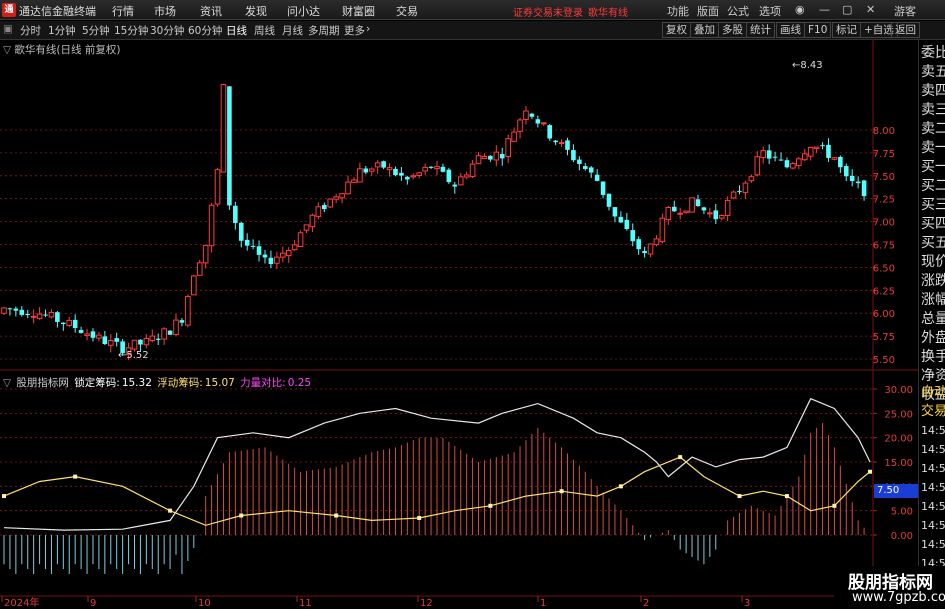 The width and height of the screenshot is (945, 609). I want to click on side-item-14: 总量, so click(933, 319).